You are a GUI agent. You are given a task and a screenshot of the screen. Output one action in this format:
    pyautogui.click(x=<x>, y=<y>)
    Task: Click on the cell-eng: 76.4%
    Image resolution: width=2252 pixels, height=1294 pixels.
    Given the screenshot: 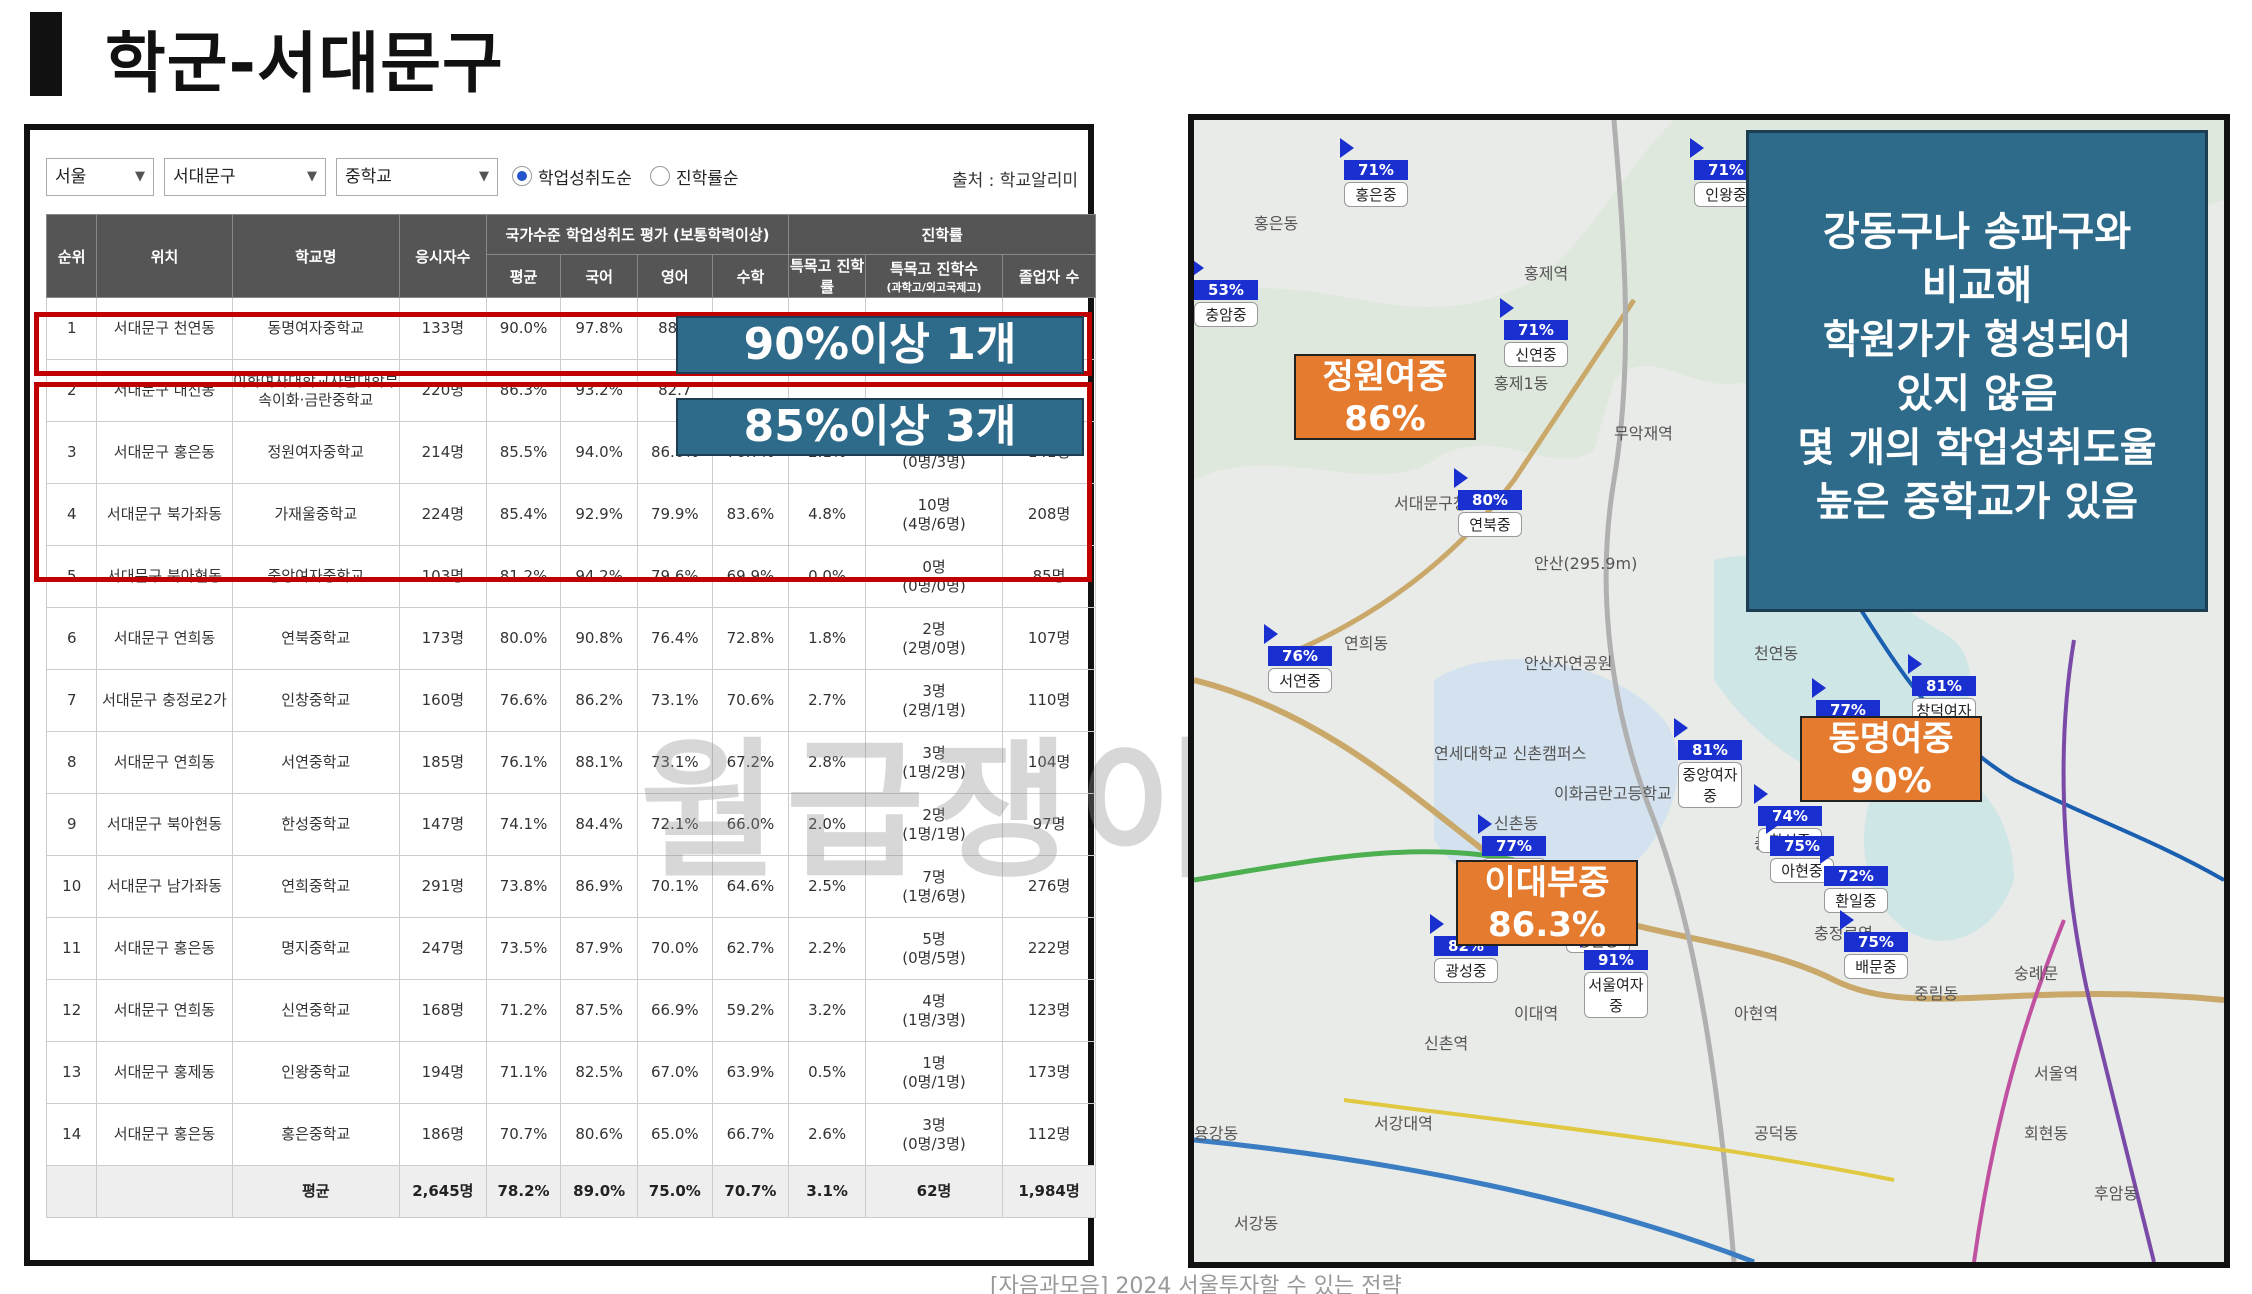 What is the action you would take?
    pyautogui.click(x=674, y=638)
    